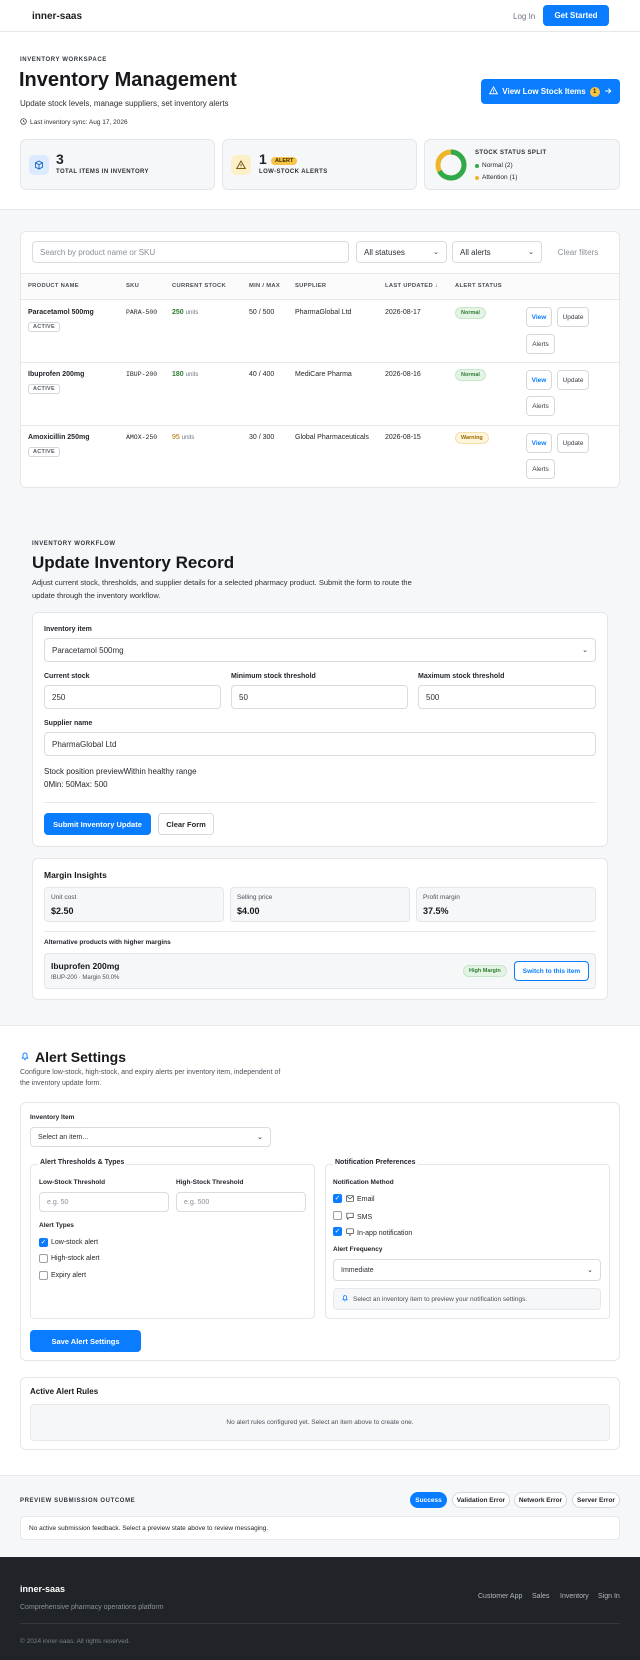 The image size is (640, 1660). I want to click on form-divider, so click(320, 802).